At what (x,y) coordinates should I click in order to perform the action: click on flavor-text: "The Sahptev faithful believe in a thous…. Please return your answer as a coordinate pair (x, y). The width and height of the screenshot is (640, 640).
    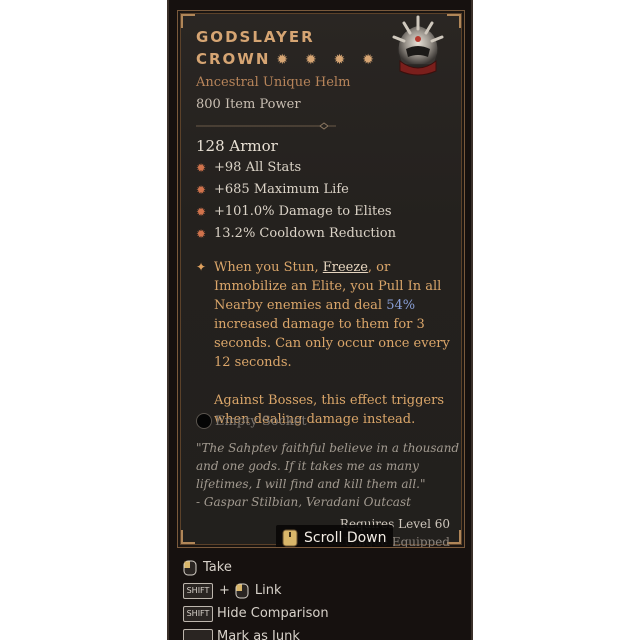
    Looking at the image, I should click on (329, 475).